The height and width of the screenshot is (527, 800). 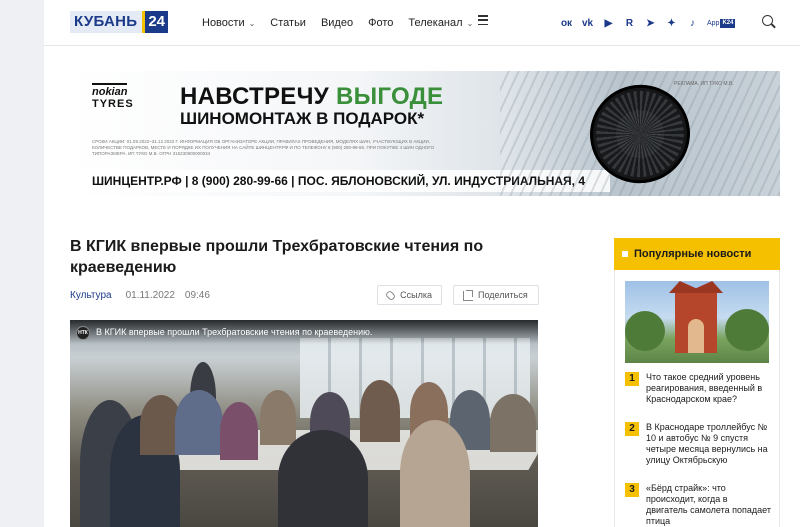 What do you see at coordinates (416, 295) in the screenshot?
I see `copy-link-label: Ссылка` at bounding box center [416, 295].